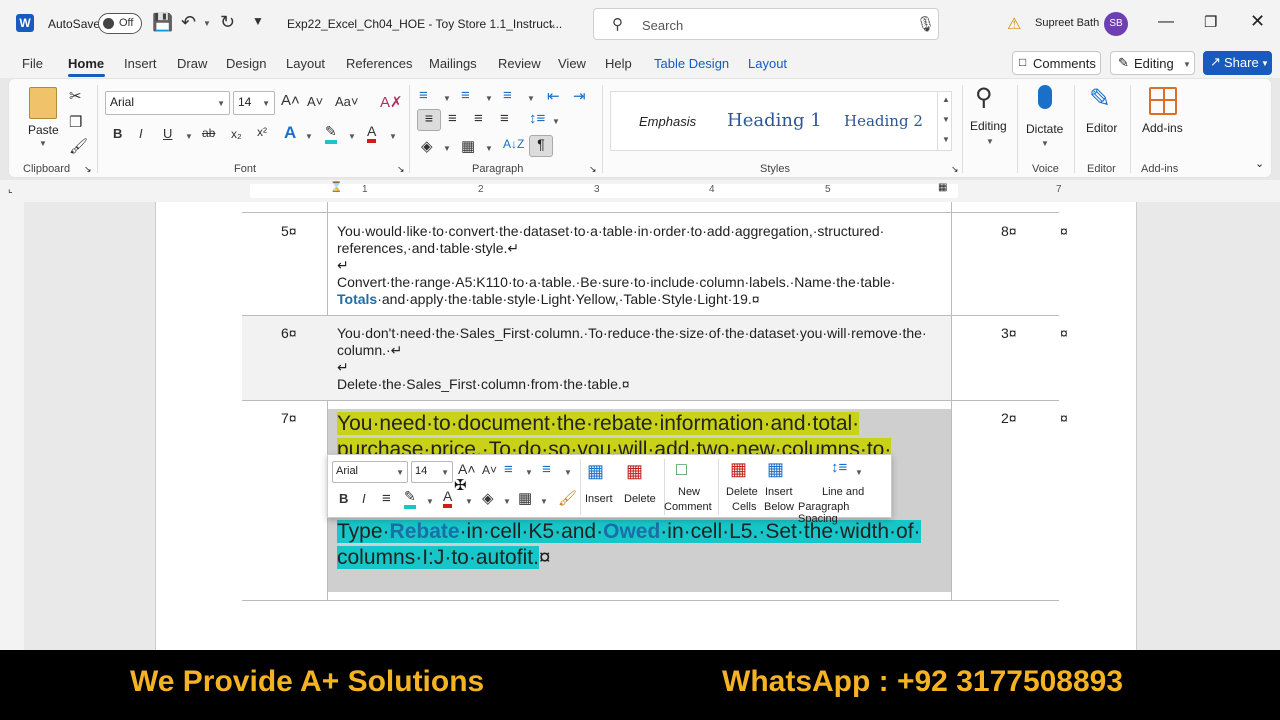 Image resolution: width=1280 pixels, height=720 pixels. I want to click on borders-icon: ▦, so click(468, 146).